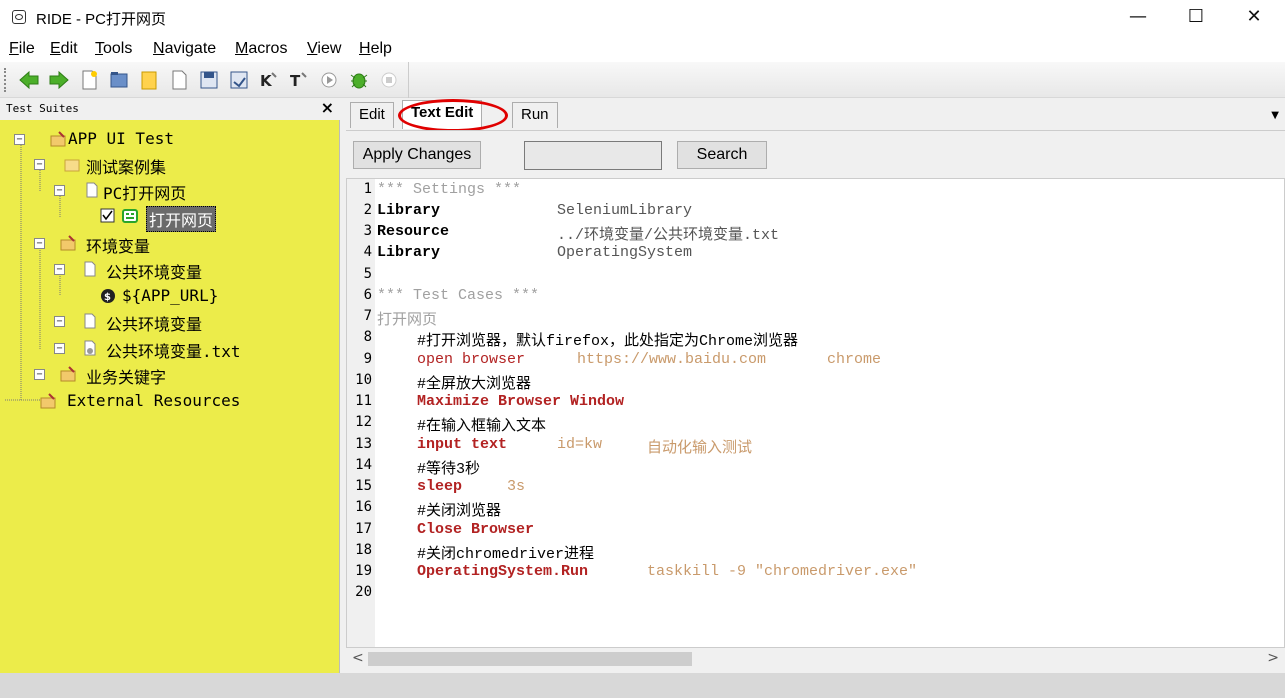  What do you see at coordinates (462, 444) in the screenshot?
I see `code-keyword: input text` at bounding box center [462, 444].